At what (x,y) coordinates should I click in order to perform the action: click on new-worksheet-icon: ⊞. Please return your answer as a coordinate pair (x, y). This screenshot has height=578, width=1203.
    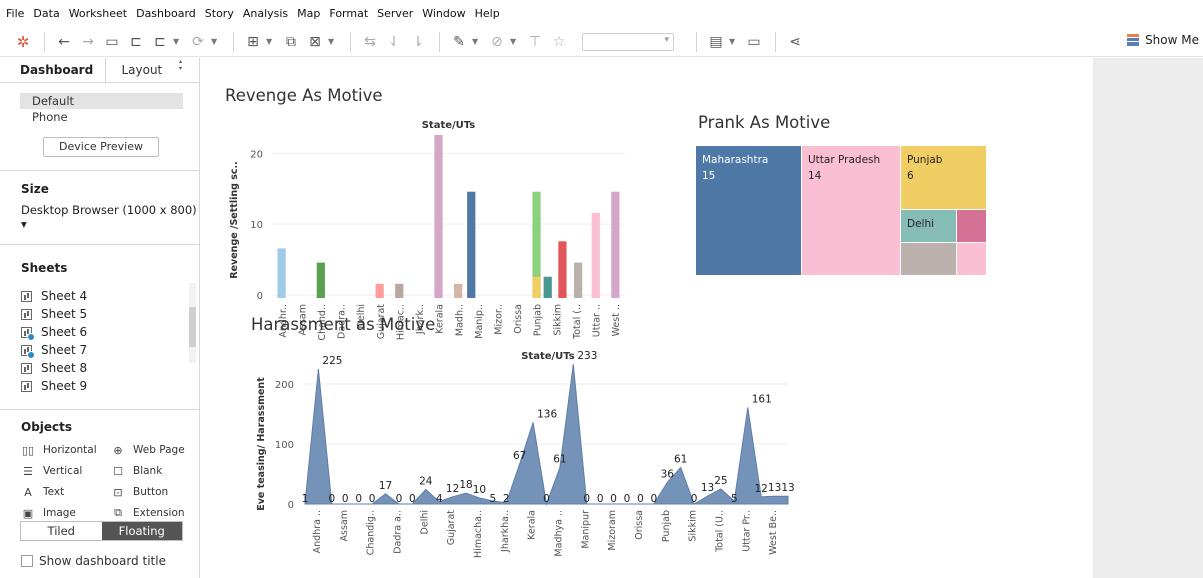
    Looking at the image, I should click on (253, 42).